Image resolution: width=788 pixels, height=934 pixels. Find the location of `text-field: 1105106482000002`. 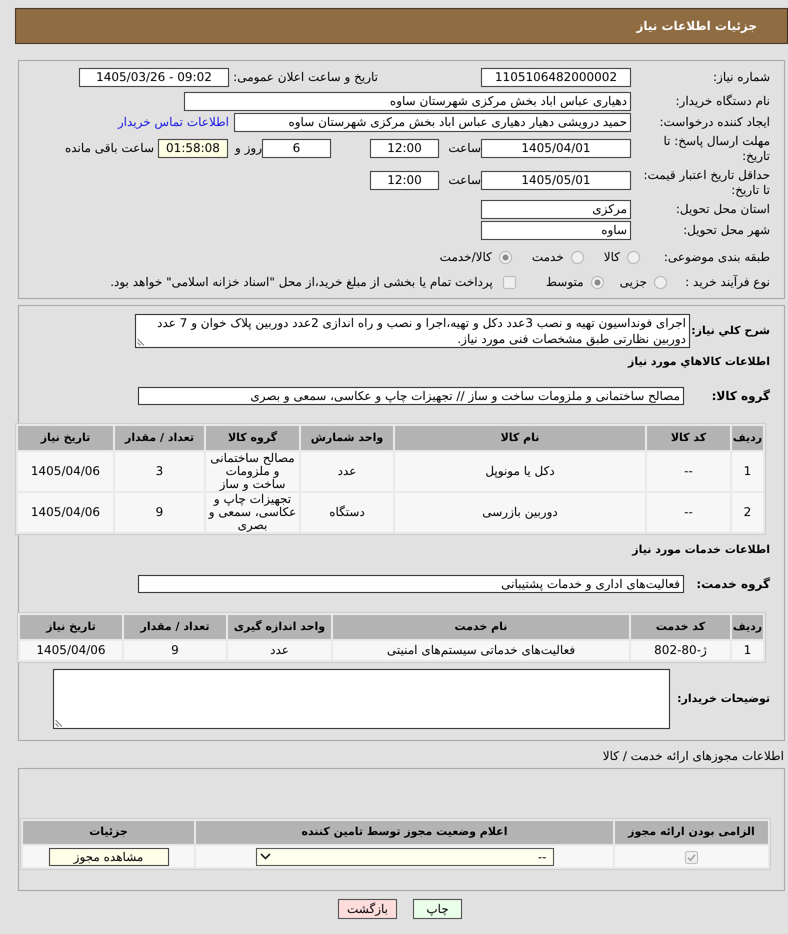

text-field: 1105106482000002 is located at coordinates (556, 77).